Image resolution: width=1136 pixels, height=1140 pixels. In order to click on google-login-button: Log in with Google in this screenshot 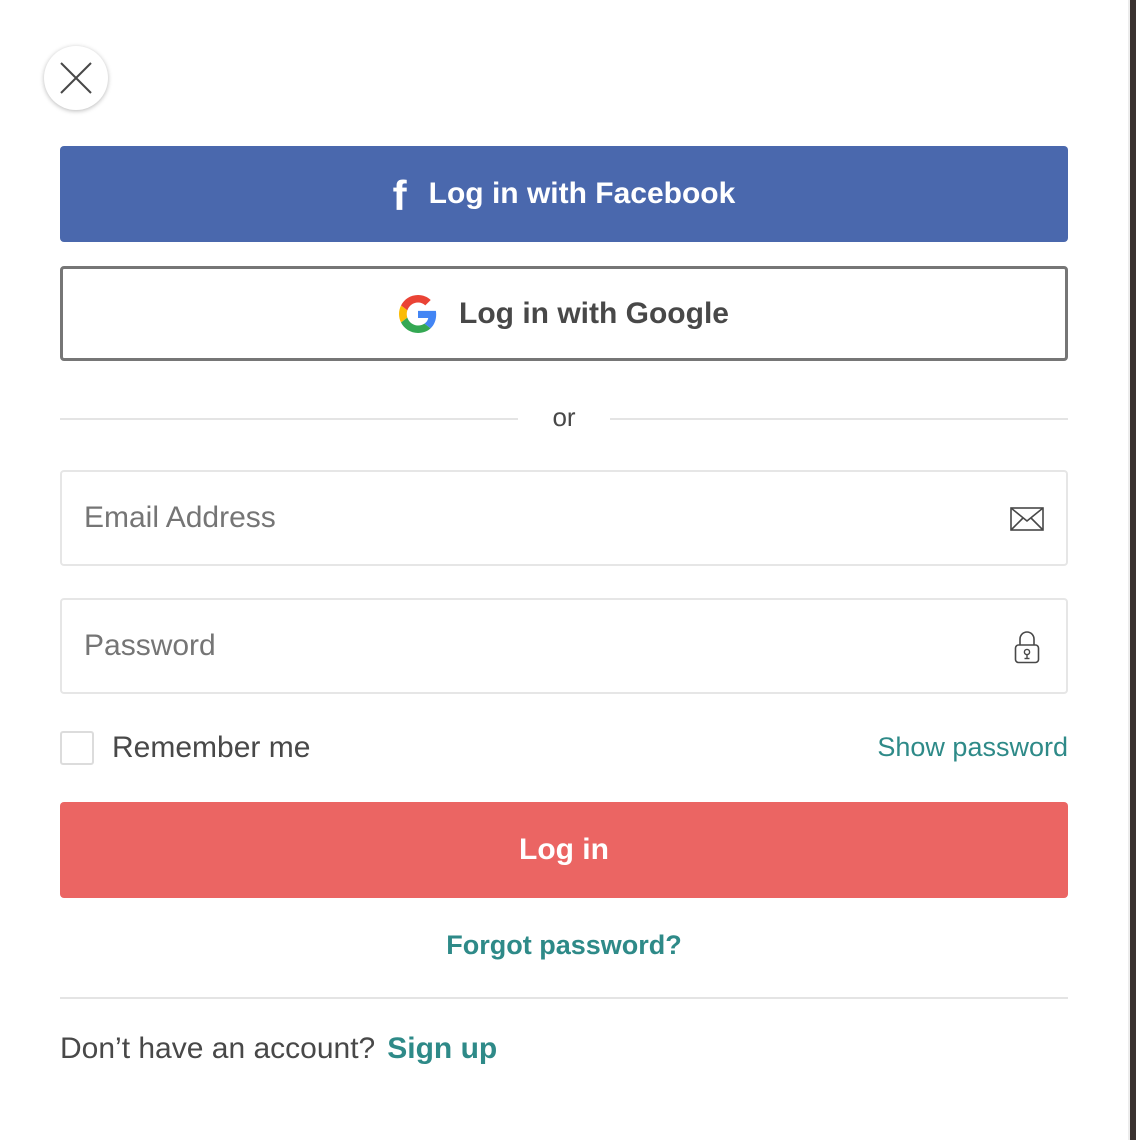, I will do `click(564, 313)`.